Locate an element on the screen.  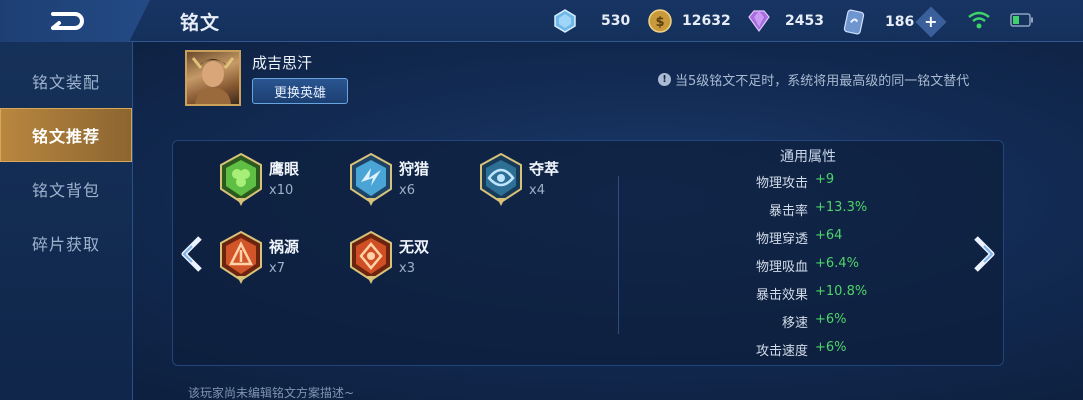
prev-arrow-icon is located at coordinates (192, 254).